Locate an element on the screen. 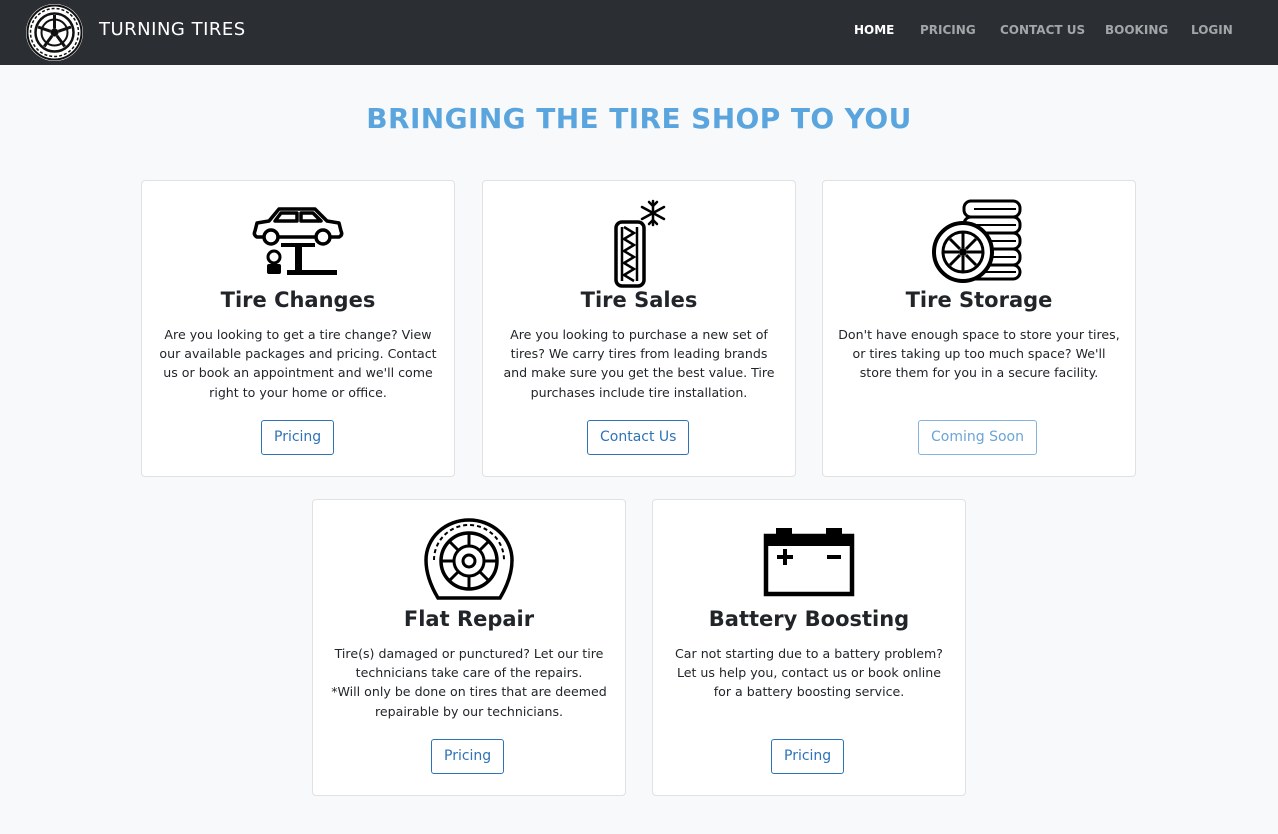  card-title: Tire Storage is located at coordinates (979, 300).